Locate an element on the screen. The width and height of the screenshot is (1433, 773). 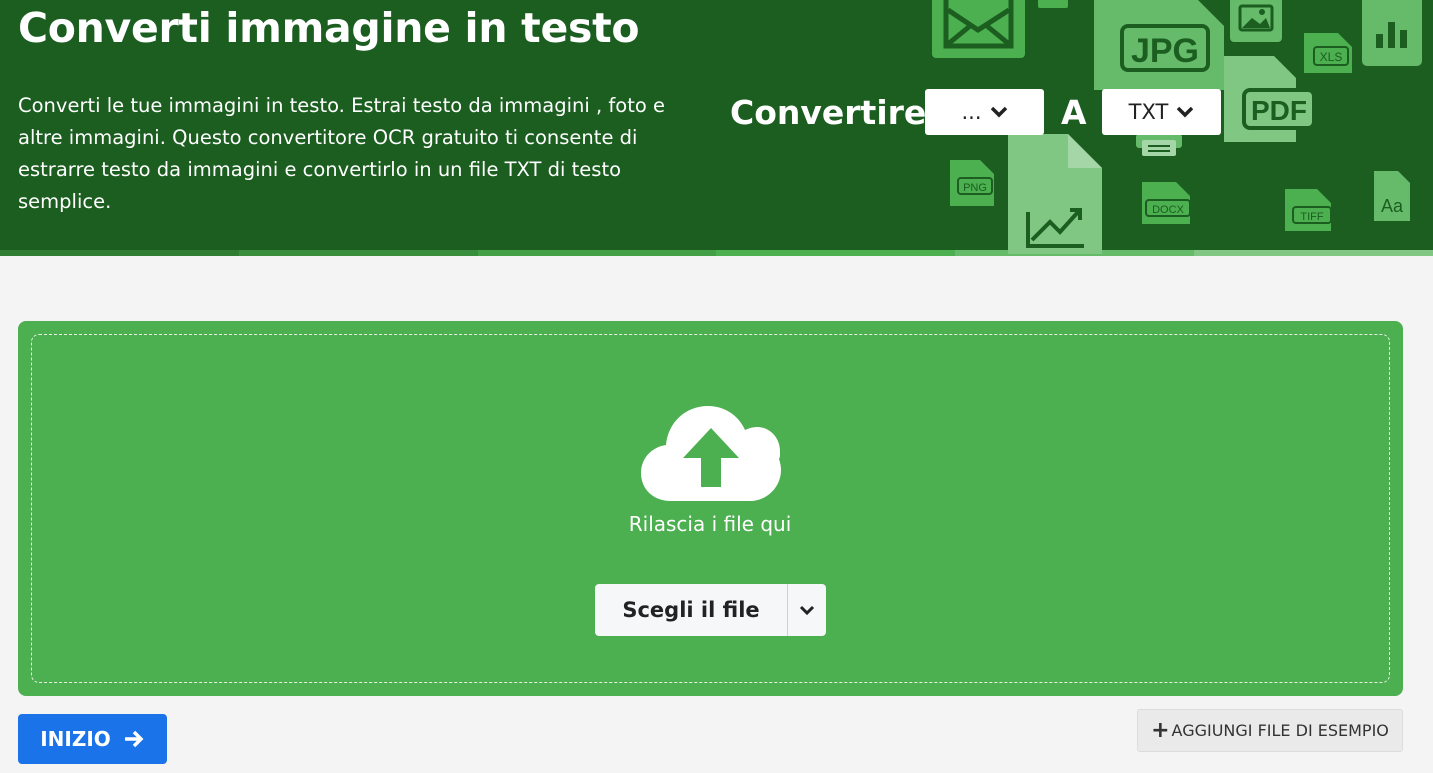
pdf-file-icon: PDF is located at coordinates (1270, 99).